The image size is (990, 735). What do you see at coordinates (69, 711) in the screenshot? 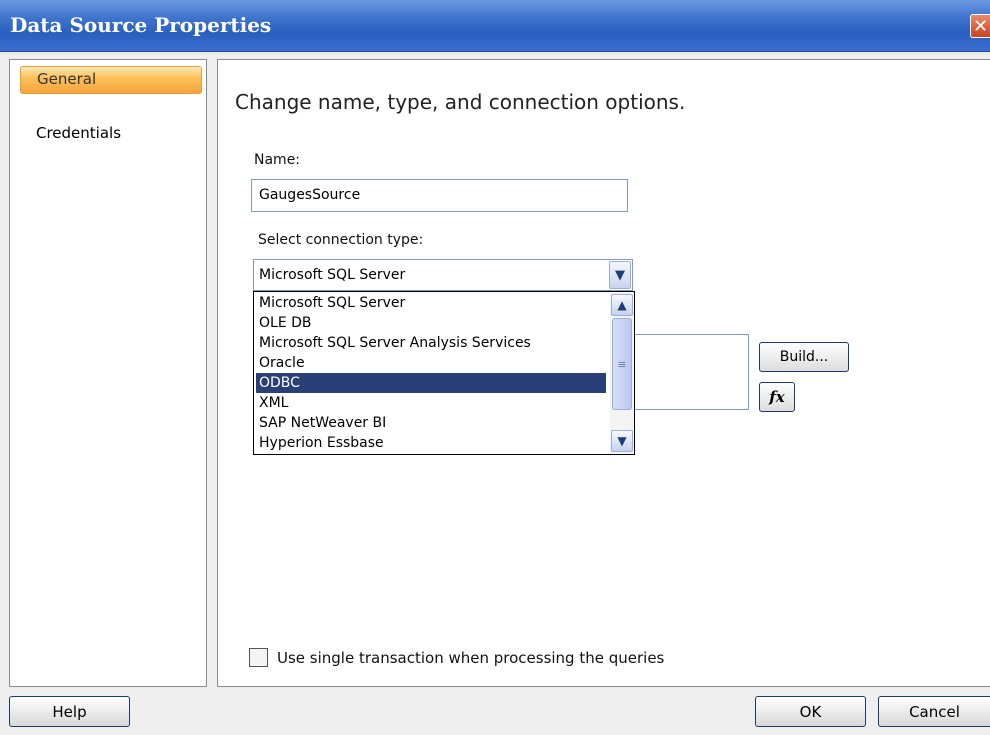
I see `help-button: Help` at bounding box center [69, 711].